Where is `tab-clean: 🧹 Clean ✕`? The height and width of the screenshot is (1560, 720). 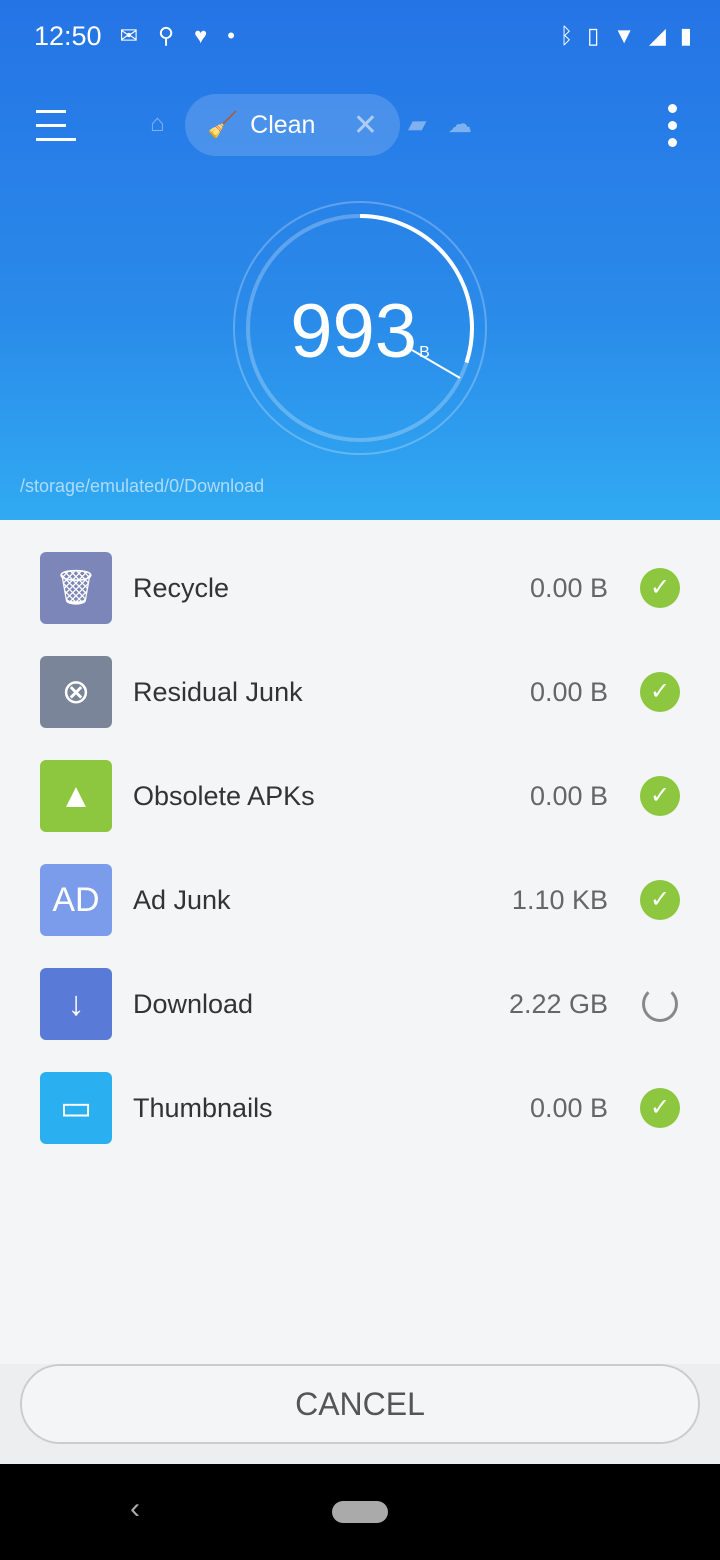
tab-clean: 🧹 Clean ✕ is located at coordinates (292, 125).